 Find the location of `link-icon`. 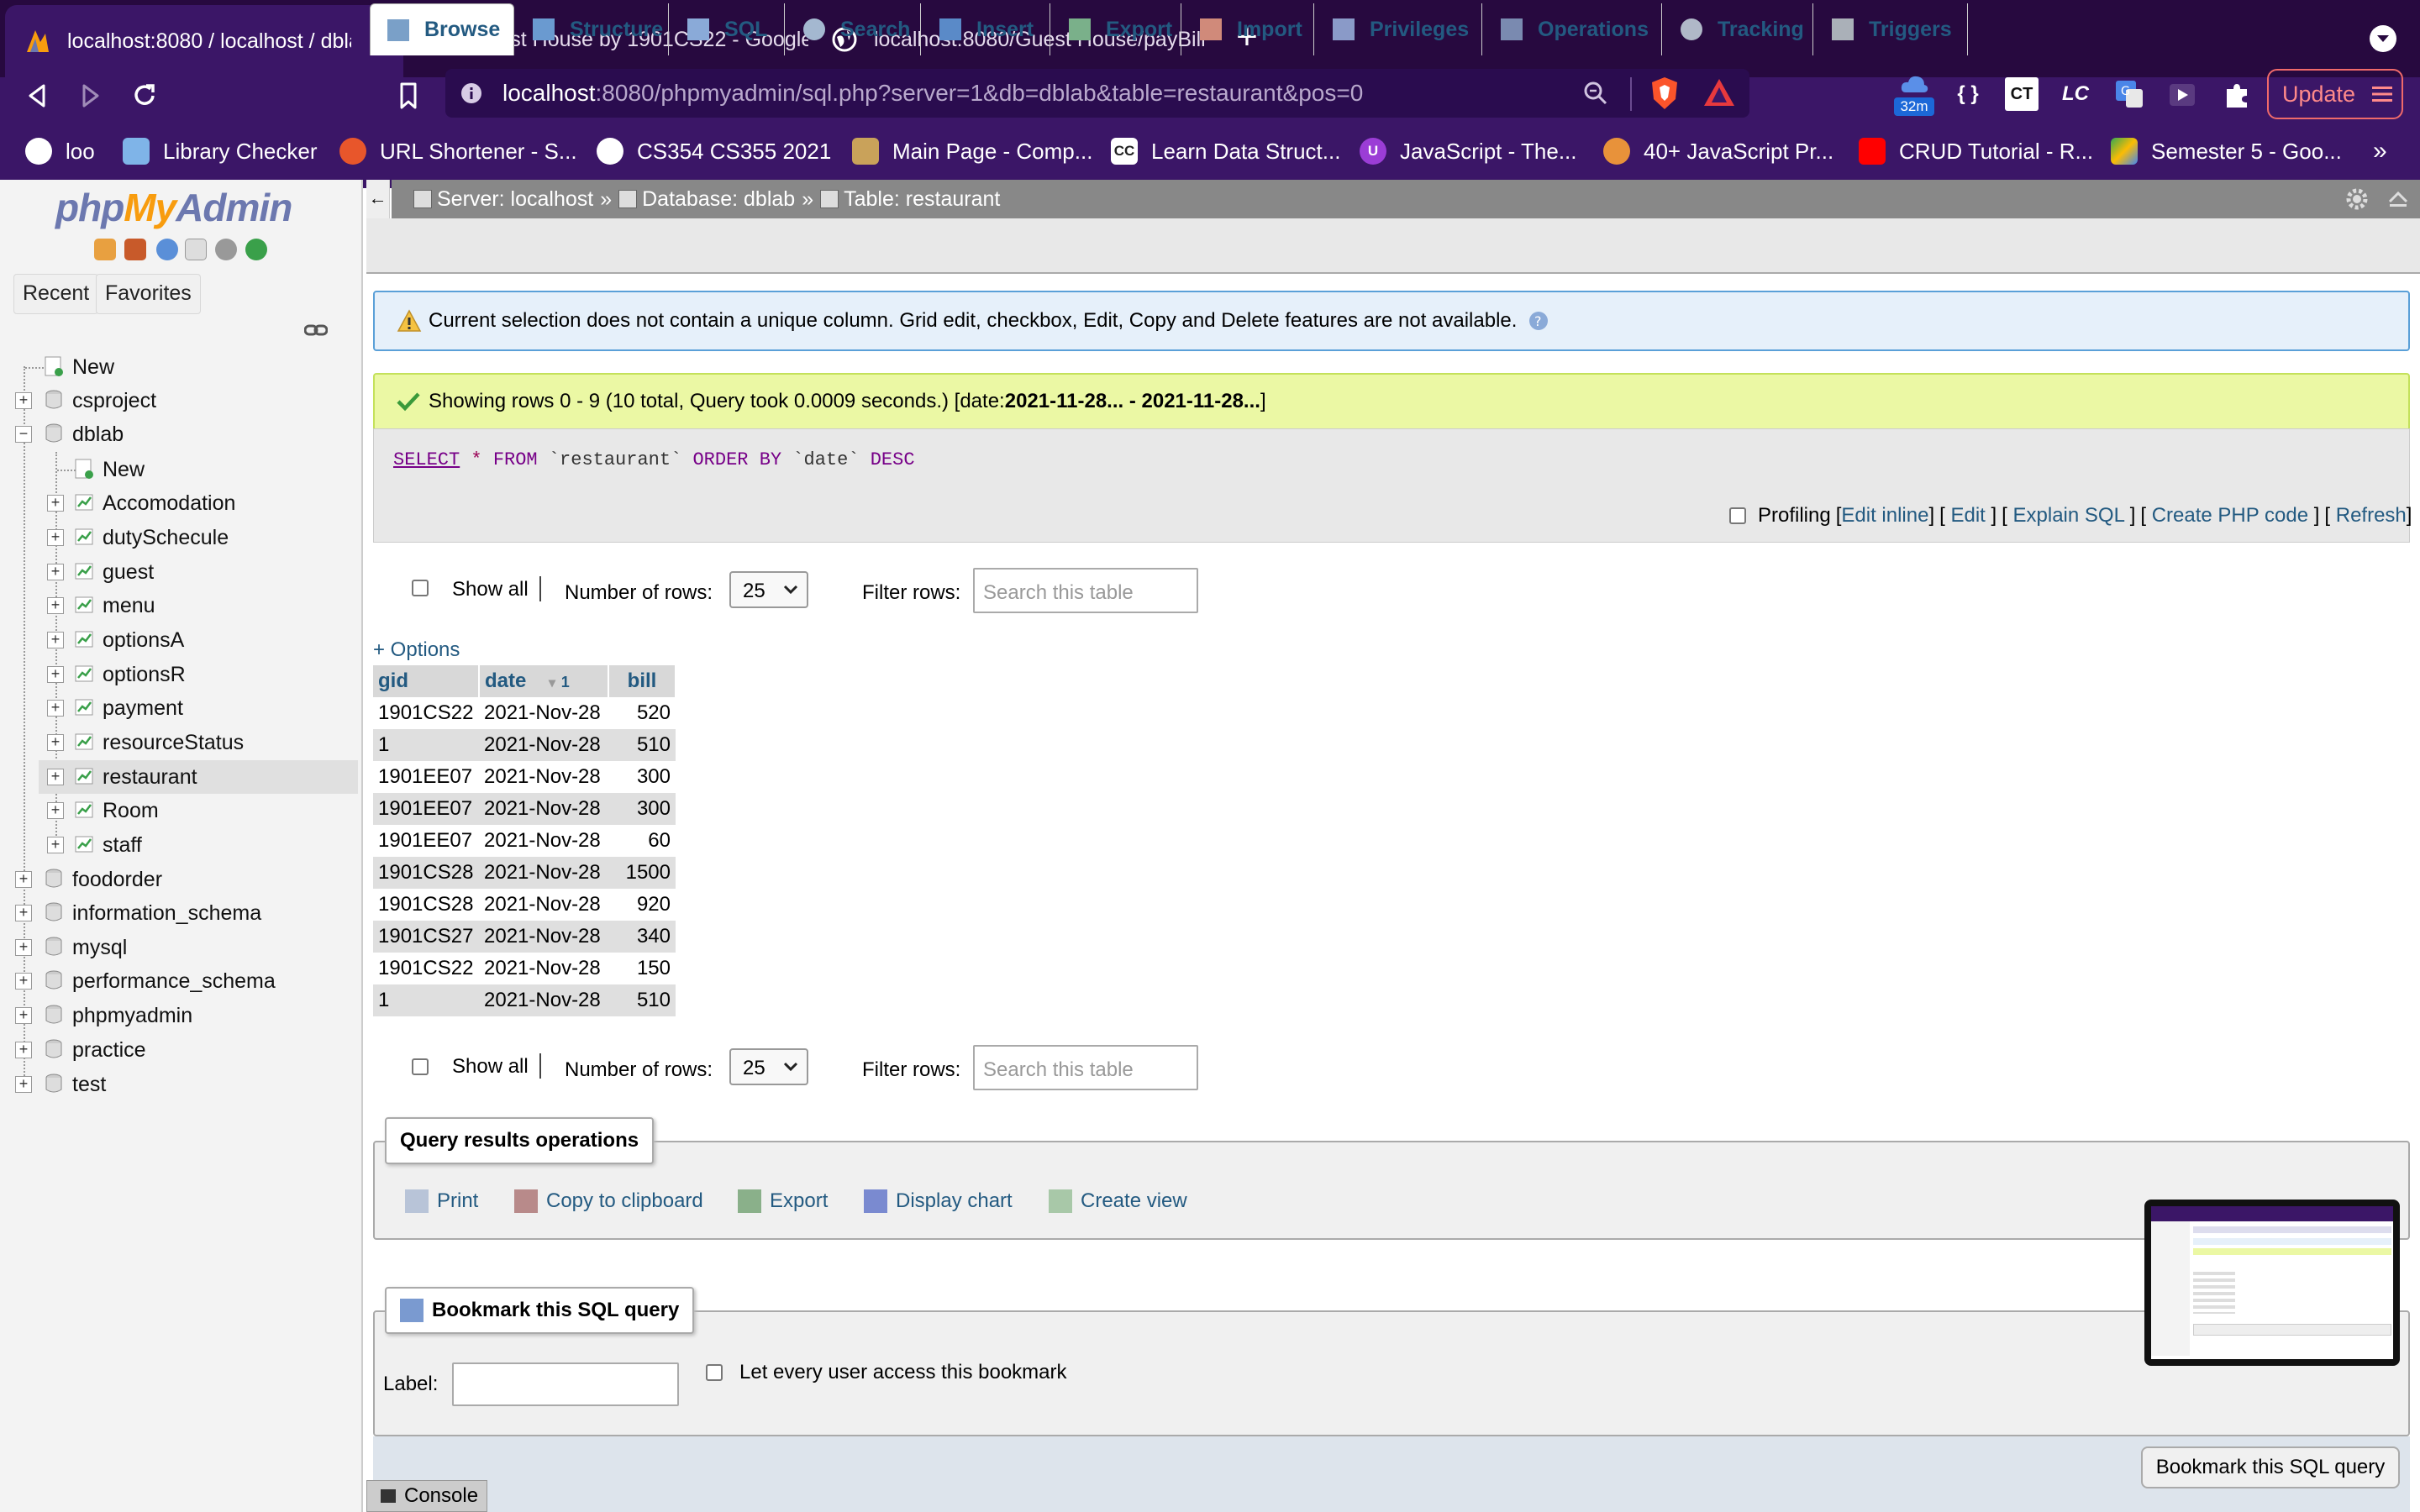

link-icon is located at coordinates (316, 330).